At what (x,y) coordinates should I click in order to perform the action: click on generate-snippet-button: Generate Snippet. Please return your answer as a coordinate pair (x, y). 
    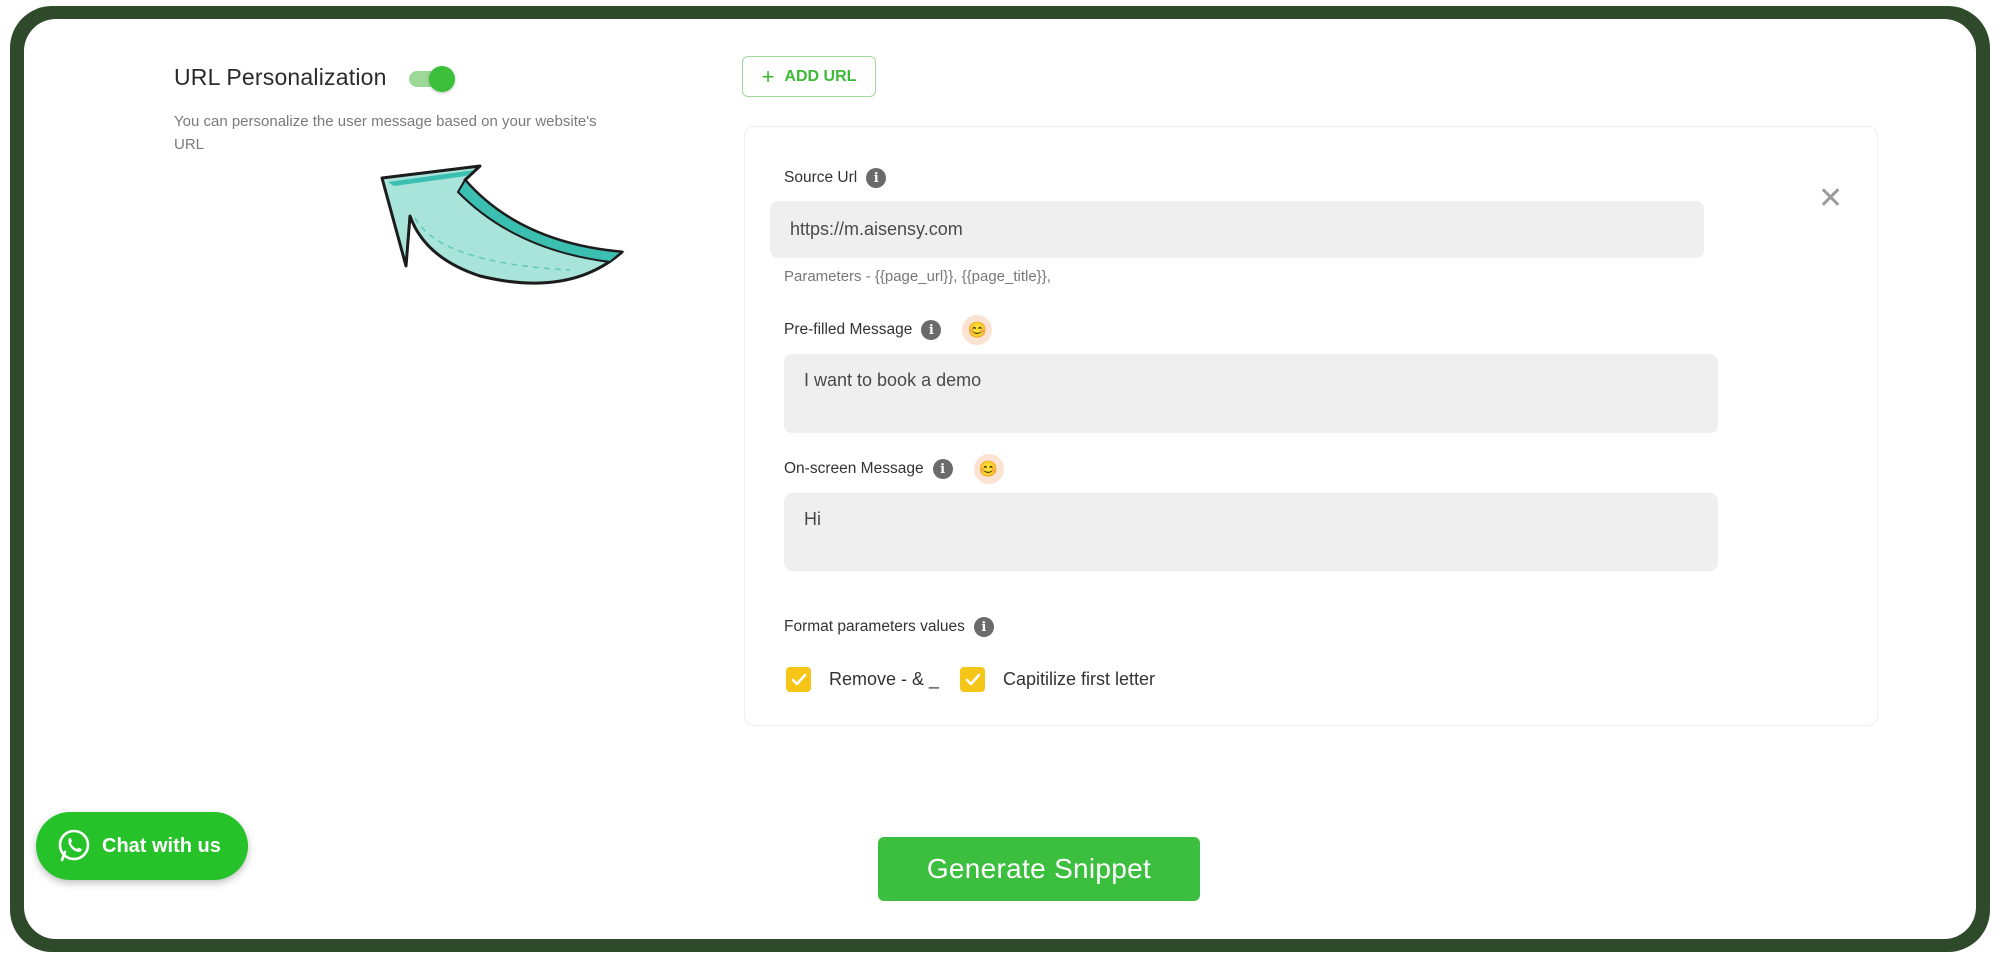
    Looking at the image, I should click on (1039, 869).